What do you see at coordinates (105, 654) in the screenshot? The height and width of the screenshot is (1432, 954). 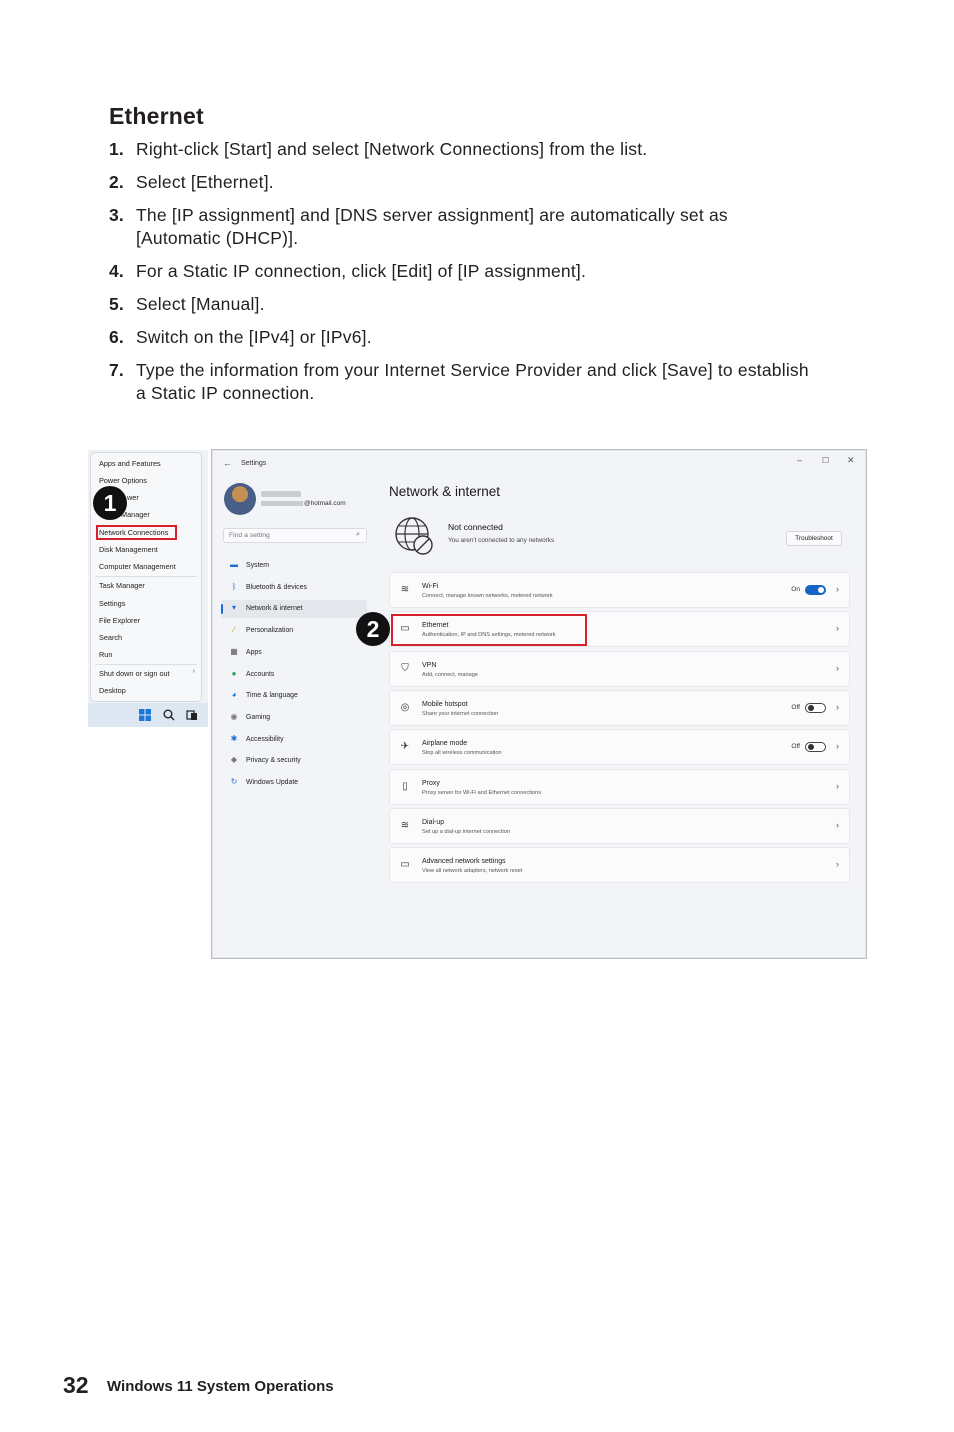 I see `menu-item-run: Run` at bounding box center [105, 654].